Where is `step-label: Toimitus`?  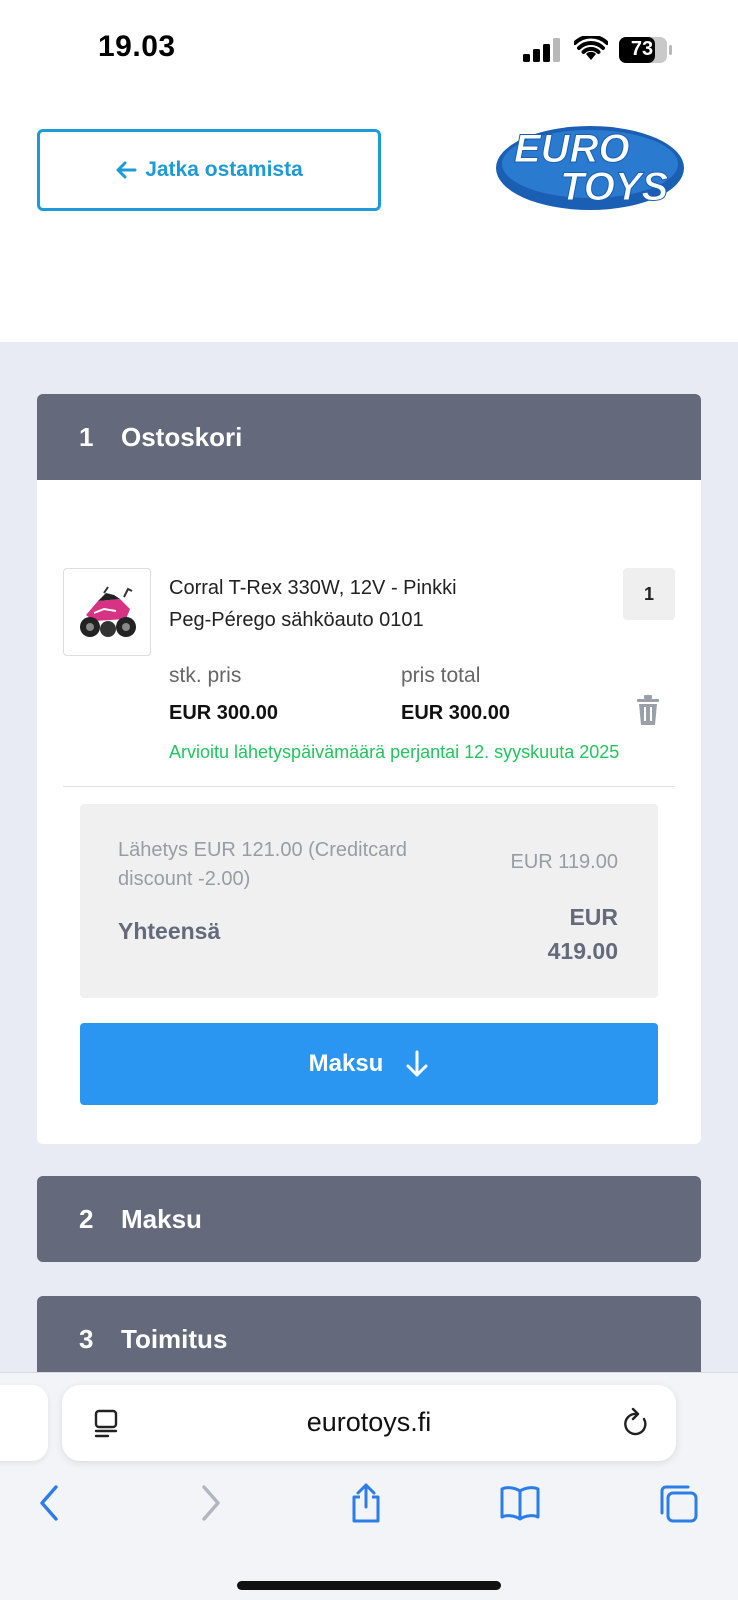 step-label: Toimitus is located at coordinates (174, 1338).